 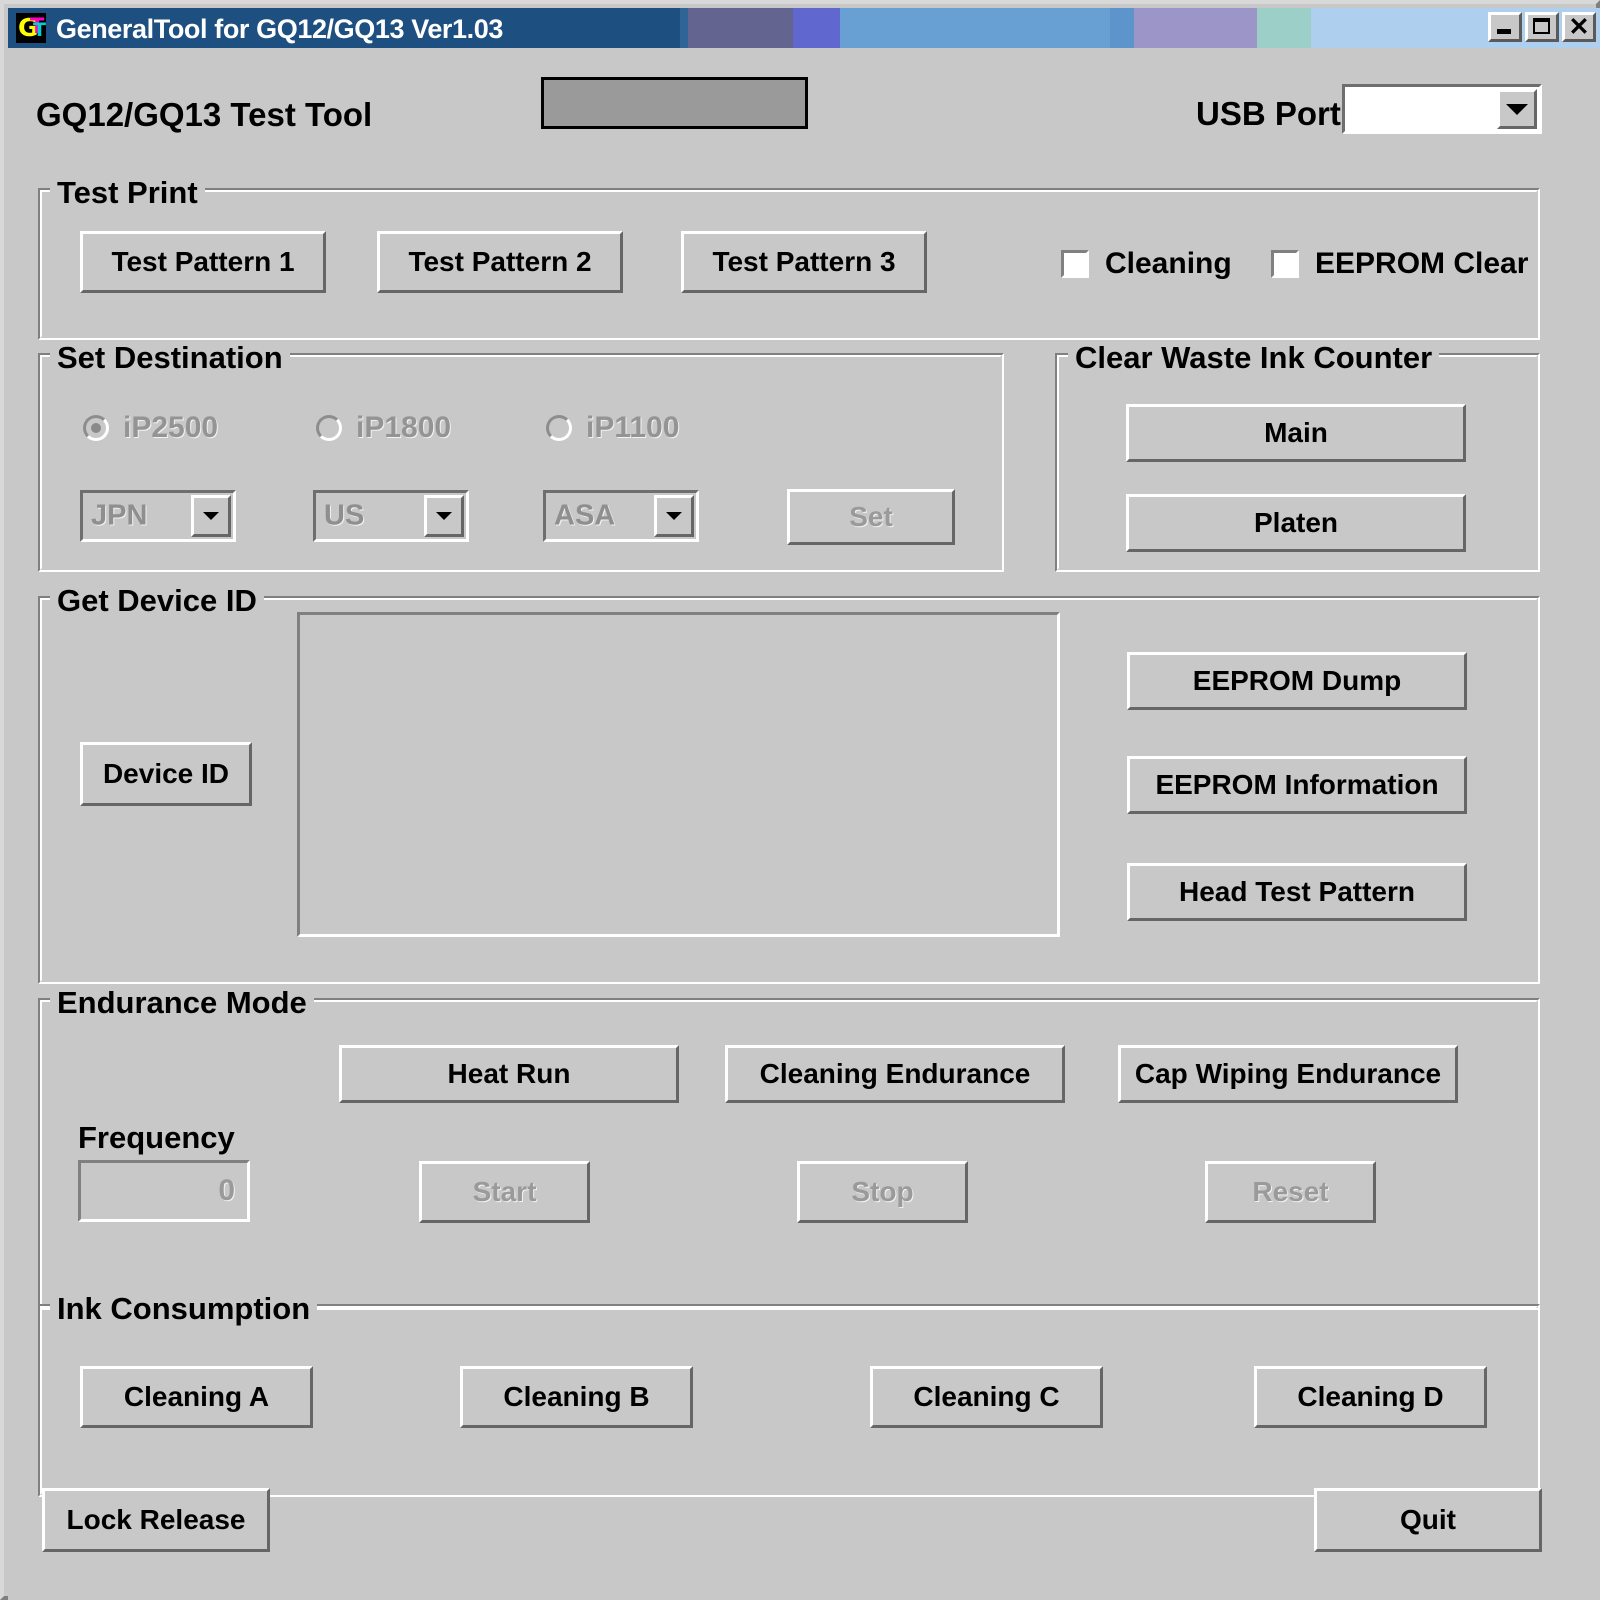 I want to click on clear-waste-ink-counter-group-title: Clear Waste Ink Counter, so click(x=1254, y=358).